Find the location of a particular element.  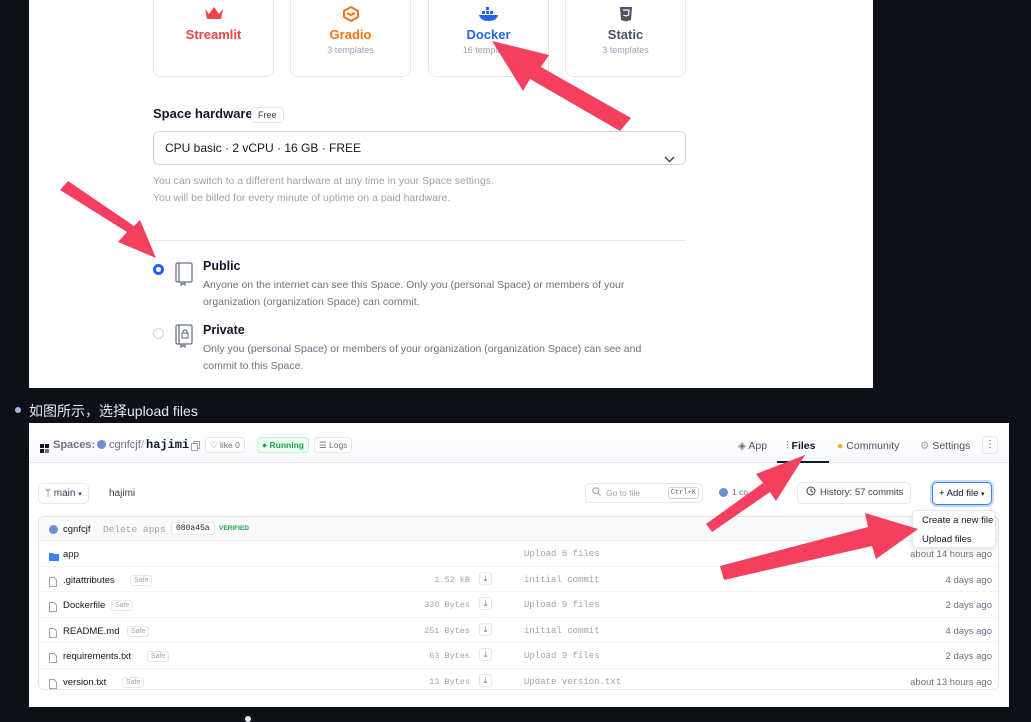

file-name: README.md is located at coordinates (91, 631).